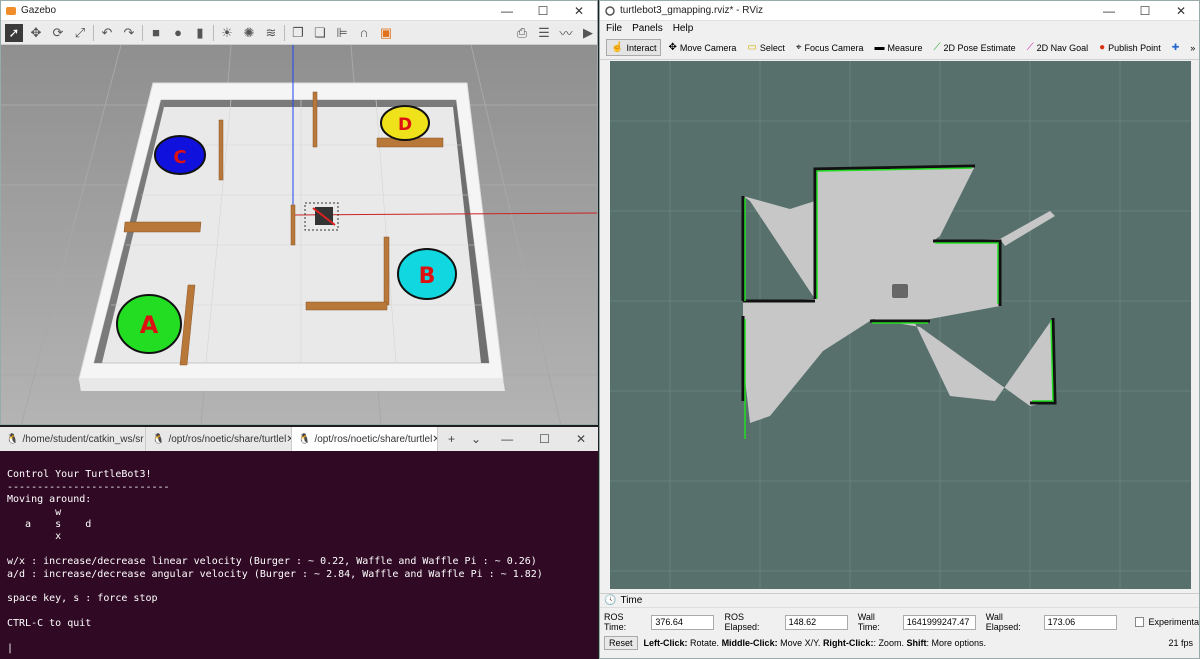 This screenshot has height=659, width=1200. Describe the element at coordinates (647, 28) in the screenshot. I see `menu-panels: Panels` at that location.